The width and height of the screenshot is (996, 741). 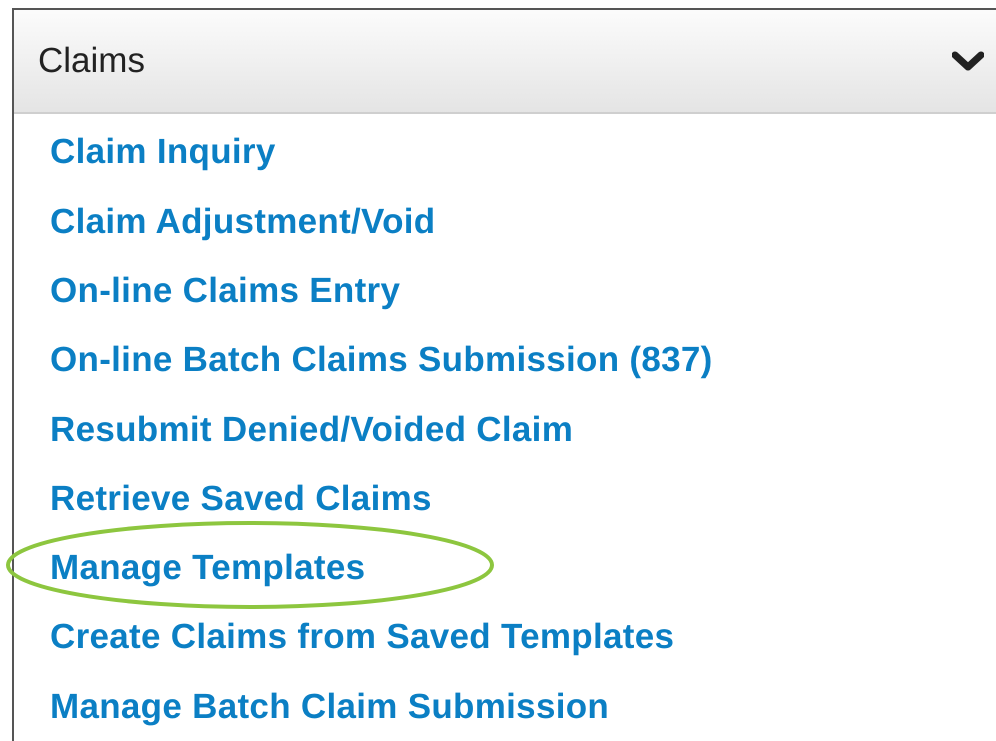 What do you see at coordinates (362, 637) in the screenshot?
I see `menu-link: Create Claims from Saved Templates` at bounding box center [362, 637].